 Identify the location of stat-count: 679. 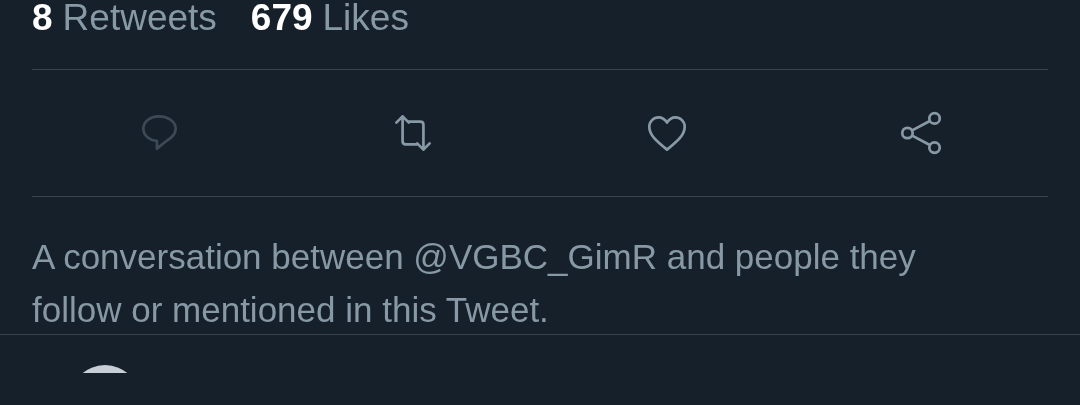
(281, 18).